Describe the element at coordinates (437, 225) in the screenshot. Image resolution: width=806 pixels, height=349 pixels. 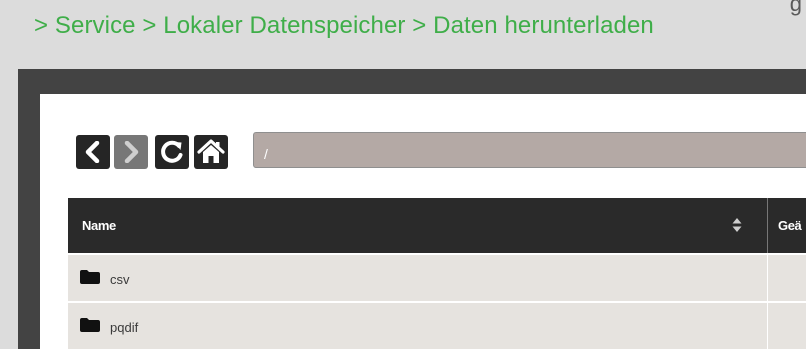
I see `table-header: Name Geä` at that location.